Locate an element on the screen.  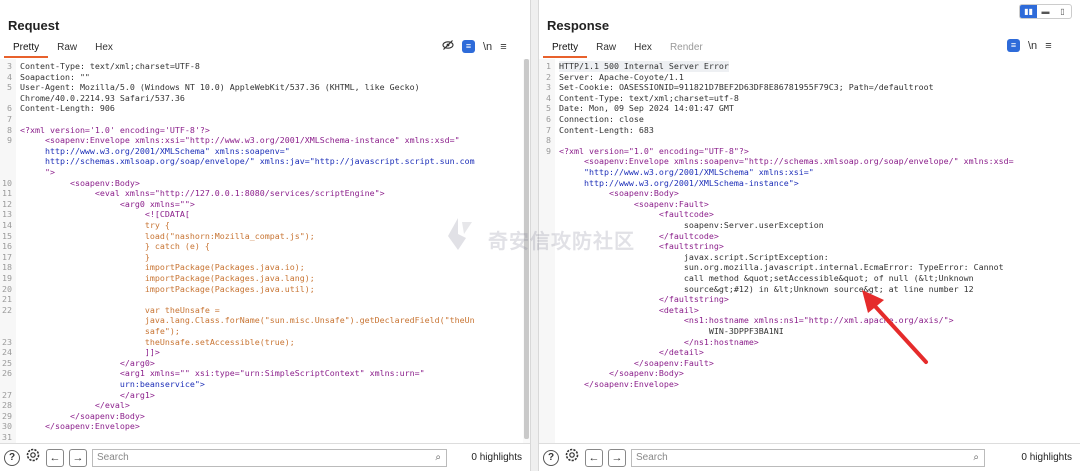
line-number: 30 is located at coordinates (7, 426).